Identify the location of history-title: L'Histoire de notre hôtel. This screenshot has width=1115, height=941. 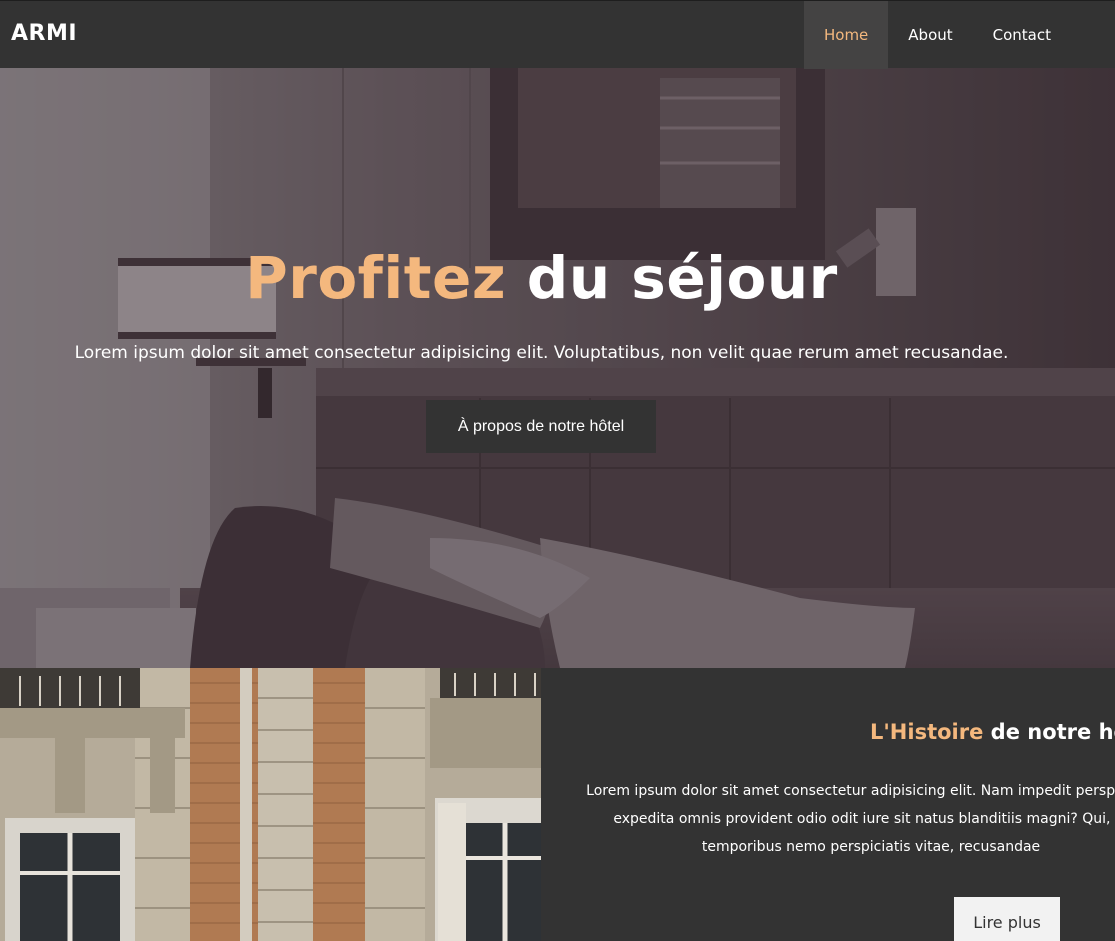
(992, 732).